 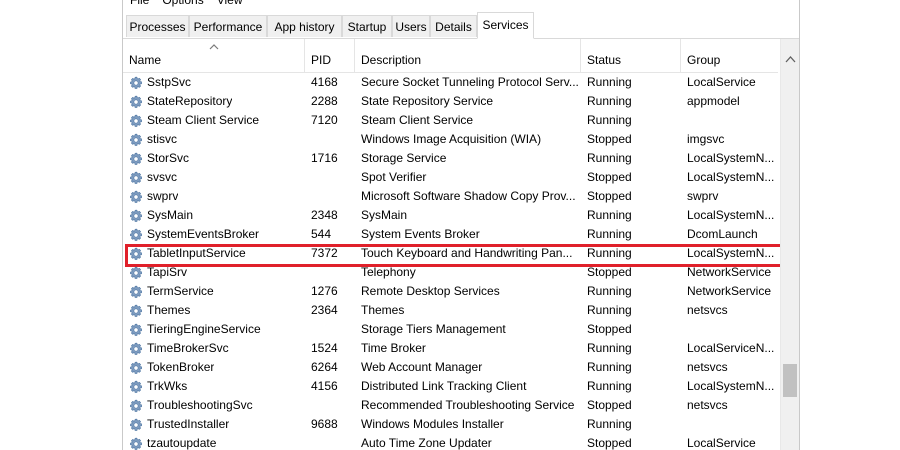 What do you see at coordinates (468, 405) in the screenshot?
I see `cell-description: Recommended Troubleshooting Service` at bounding box center [468, 405].